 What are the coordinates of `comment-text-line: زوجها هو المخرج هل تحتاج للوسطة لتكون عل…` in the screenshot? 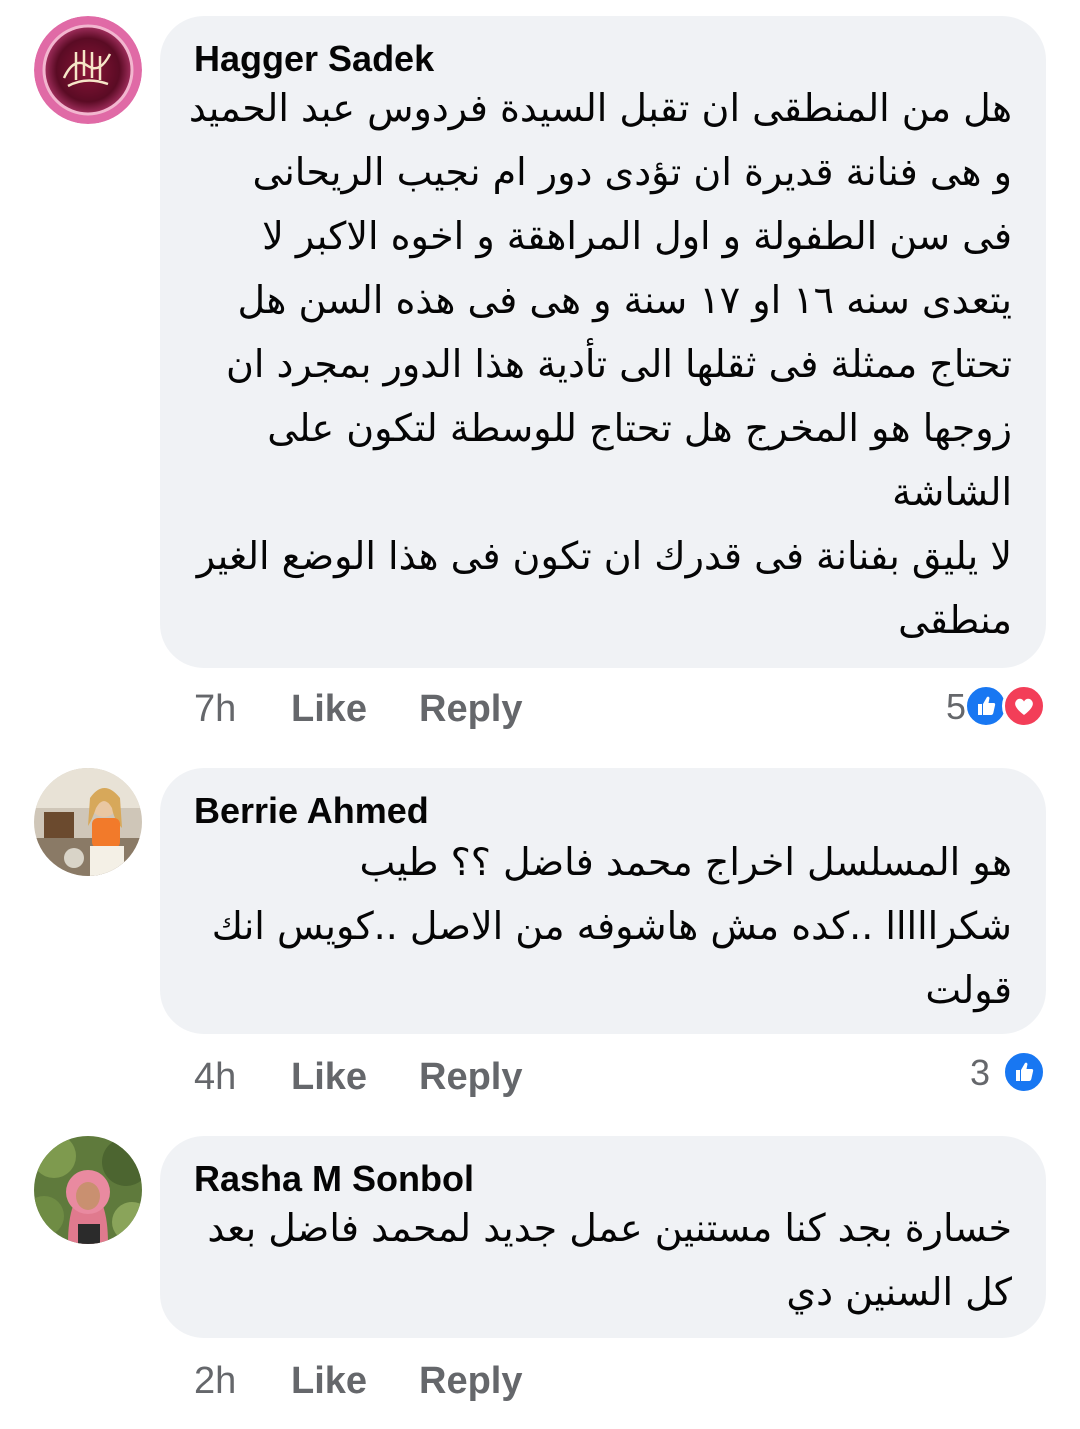 It's located at (639, 428).